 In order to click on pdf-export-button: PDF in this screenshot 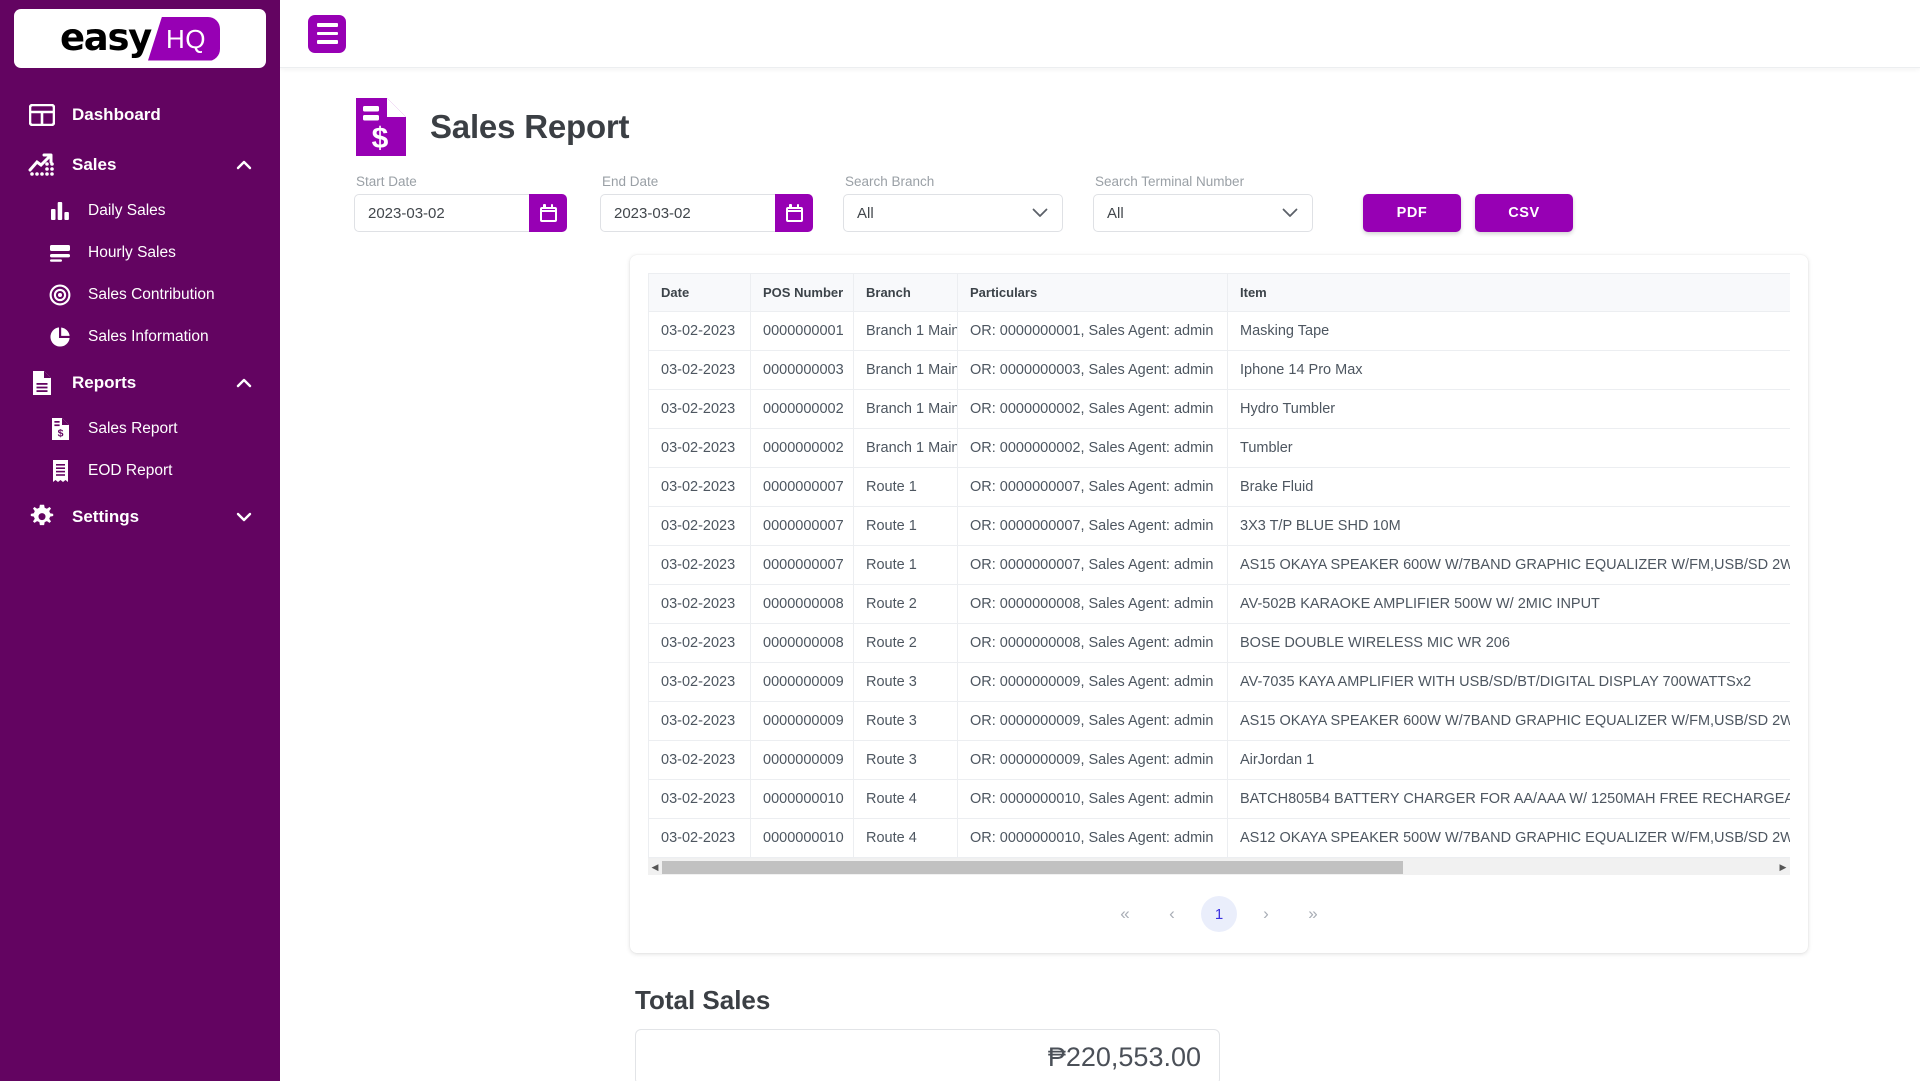, I will do `click(1412, 213)`.